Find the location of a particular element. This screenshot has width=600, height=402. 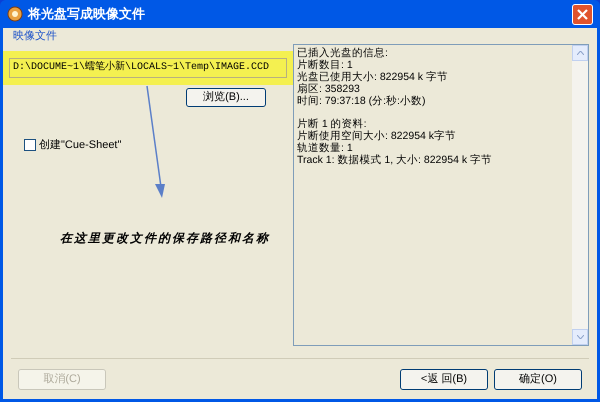

window-title: 将光盘写成映像文件 is located at coordinates (86, 14).